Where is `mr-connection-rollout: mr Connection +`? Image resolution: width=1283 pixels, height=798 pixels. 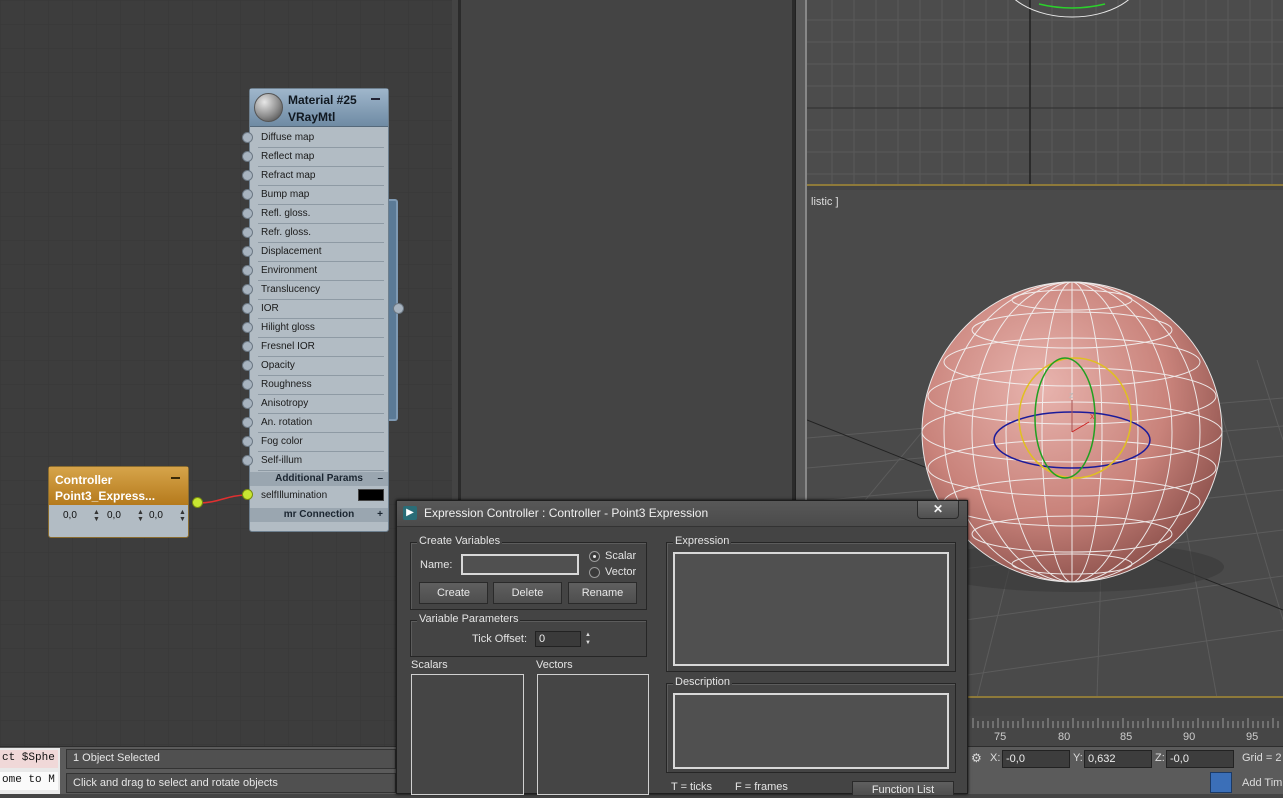 mr-connection-rollout: mr Connection + is located at coordinates (319, 515).